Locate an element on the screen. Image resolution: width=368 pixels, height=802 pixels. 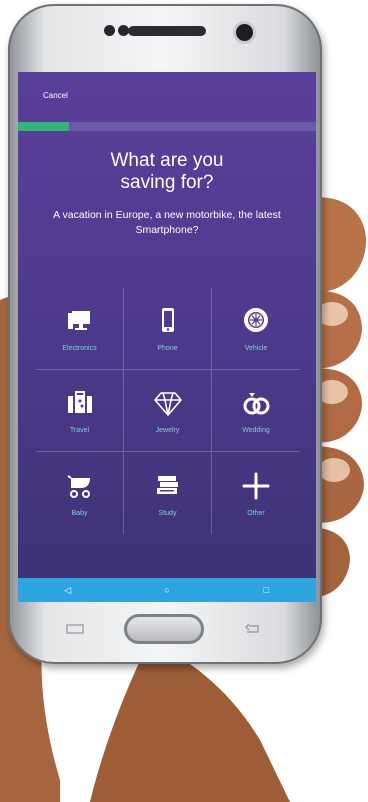
category-jewelry: Jewelry is located at coordinates (168, 411).